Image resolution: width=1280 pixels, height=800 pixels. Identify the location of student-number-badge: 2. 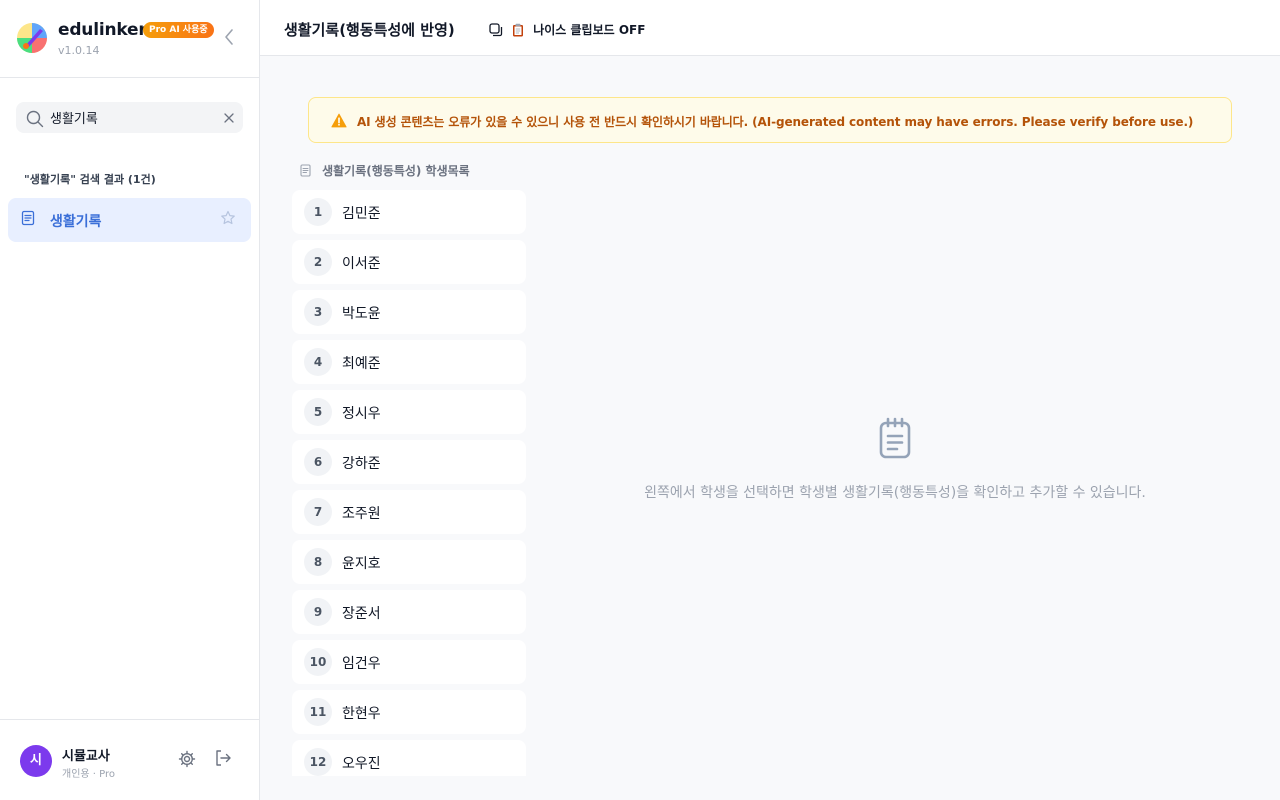
(318, 262).